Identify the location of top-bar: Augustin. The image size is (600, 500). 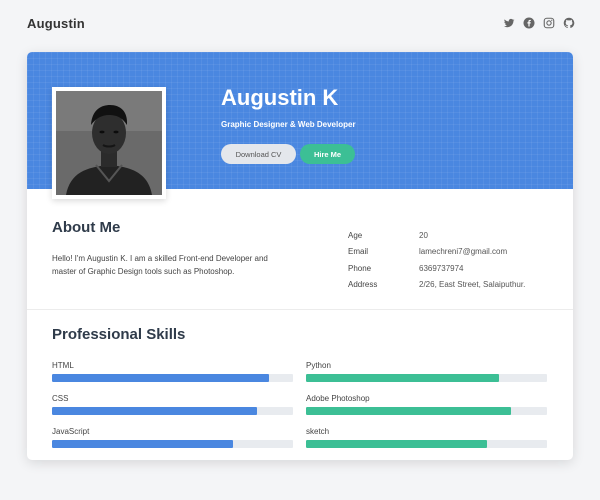
(300, 24).